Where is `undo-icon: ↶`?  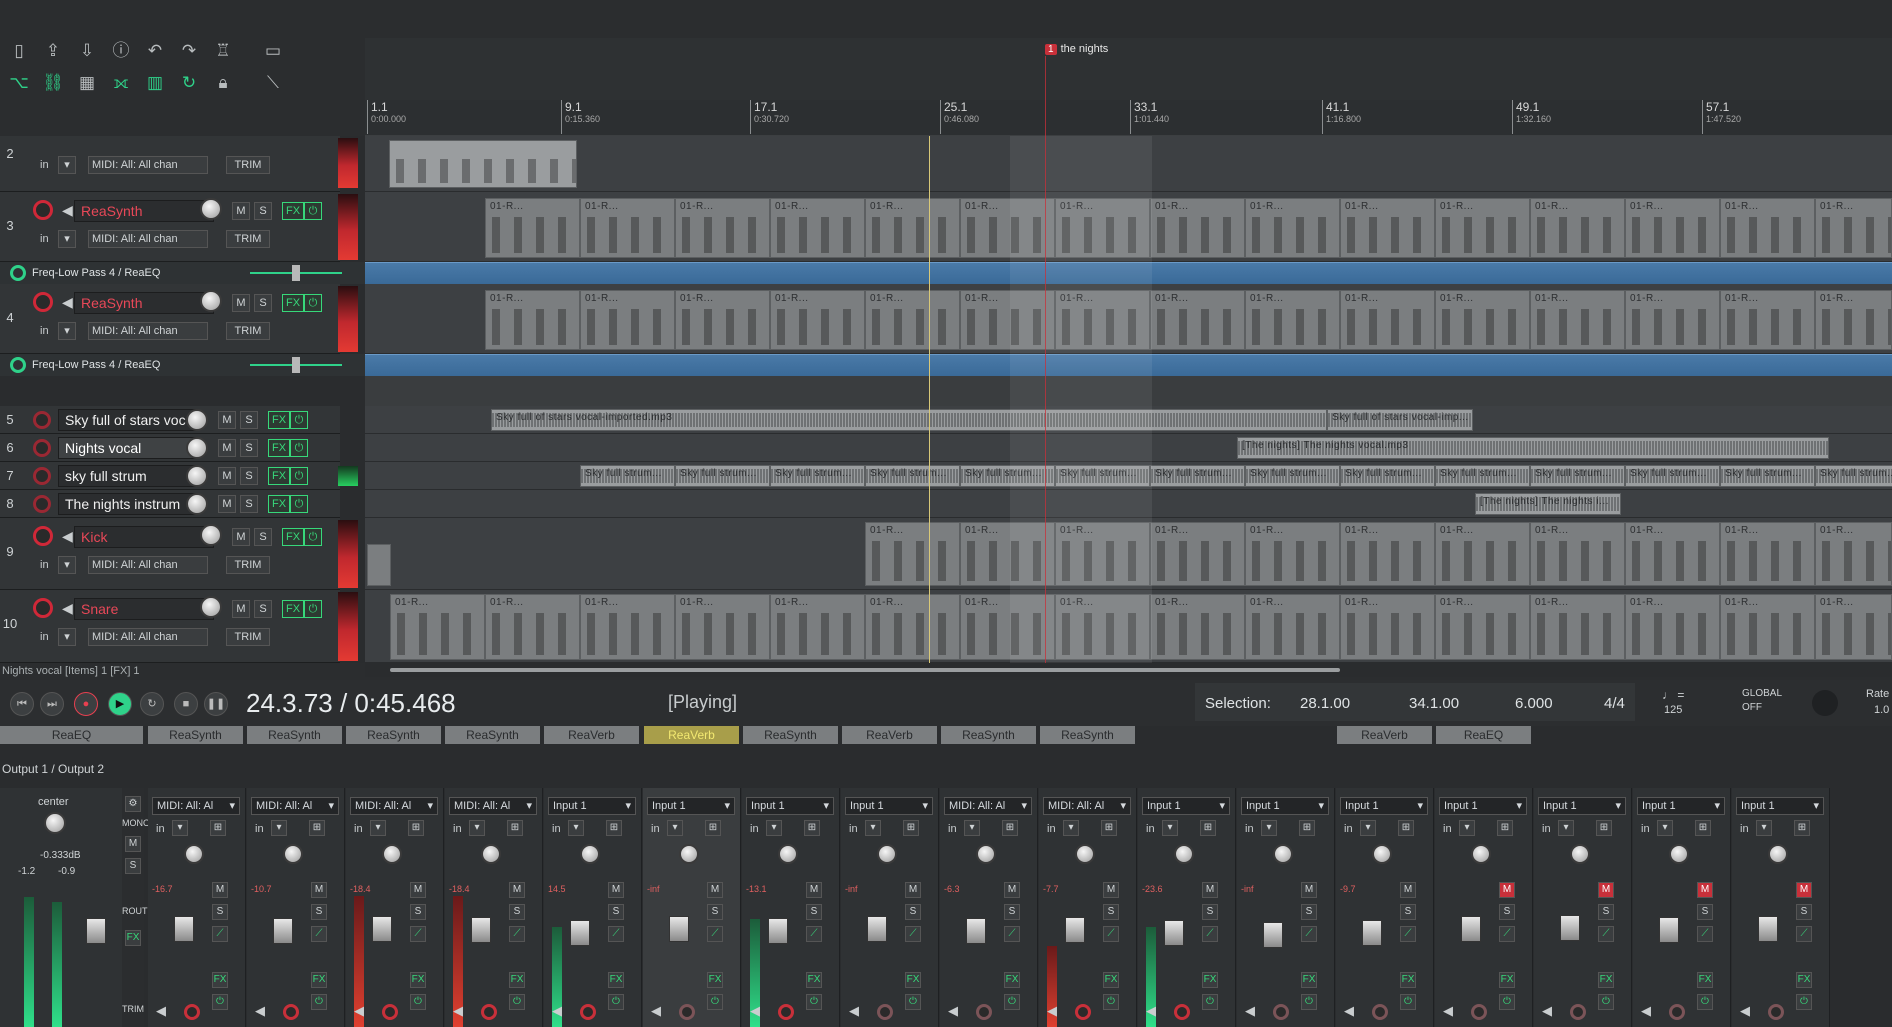 undo-icon: ↶ is located at coordinates (155, 51).